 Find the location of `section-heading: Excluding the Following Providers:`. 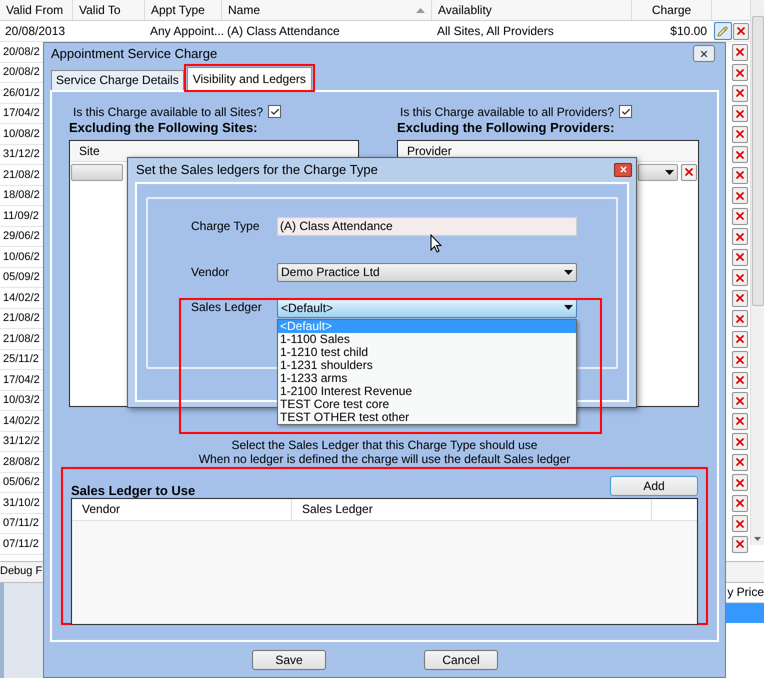

section-heading: Excluding the Following Providers: is located at coordinates (505, 128).